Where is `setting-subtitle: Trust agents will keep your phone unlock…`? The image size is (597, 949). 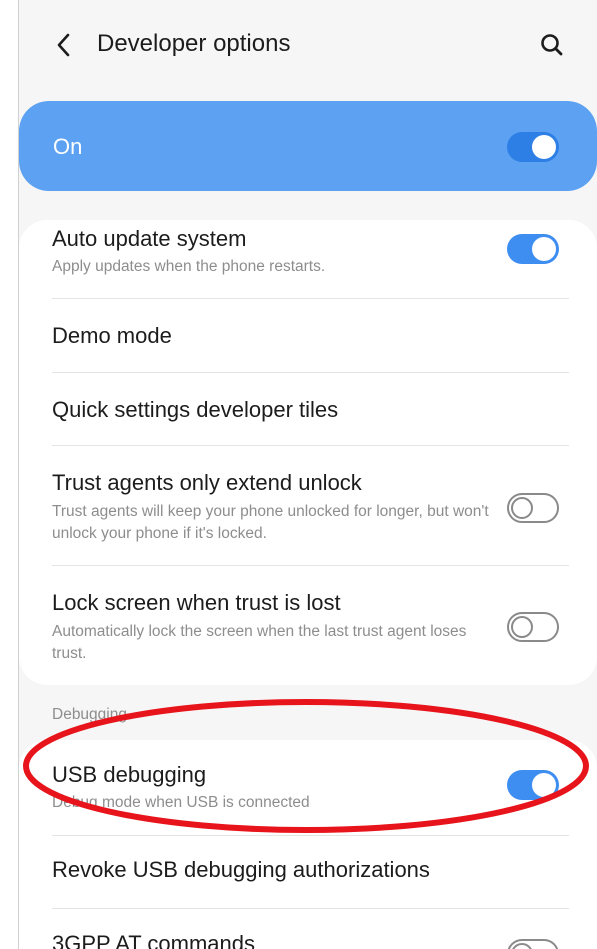 setting-subtitle: Trust agents will keep your phone unlock… is located at coordinates (270, 522).